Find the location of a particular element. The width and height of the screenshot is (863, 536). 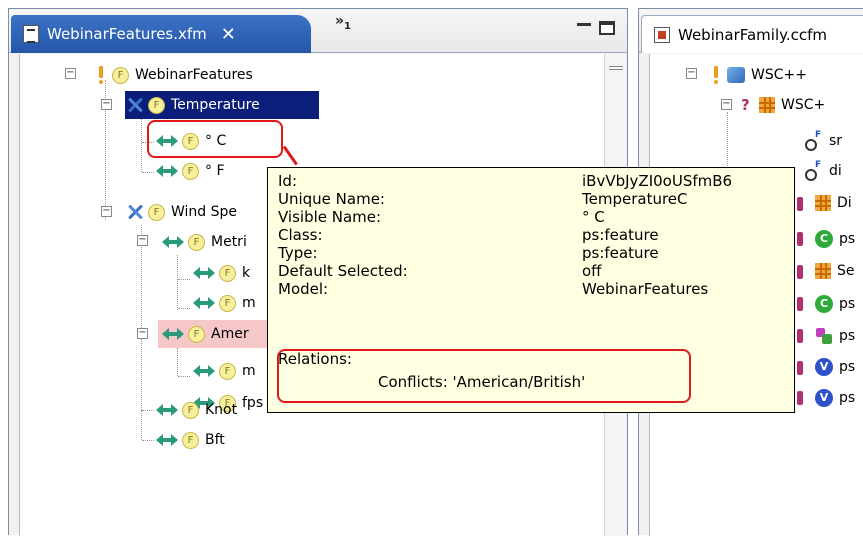

family-model-file-icon is located at coordinates (662, 34).